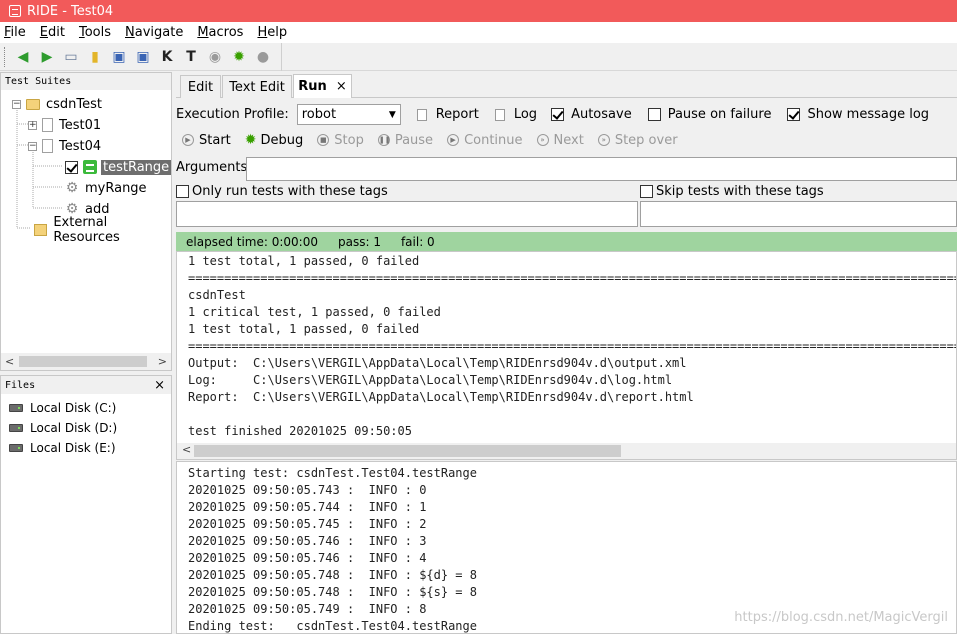  I want to click on menu-edit: Edit, so click(52, 32).